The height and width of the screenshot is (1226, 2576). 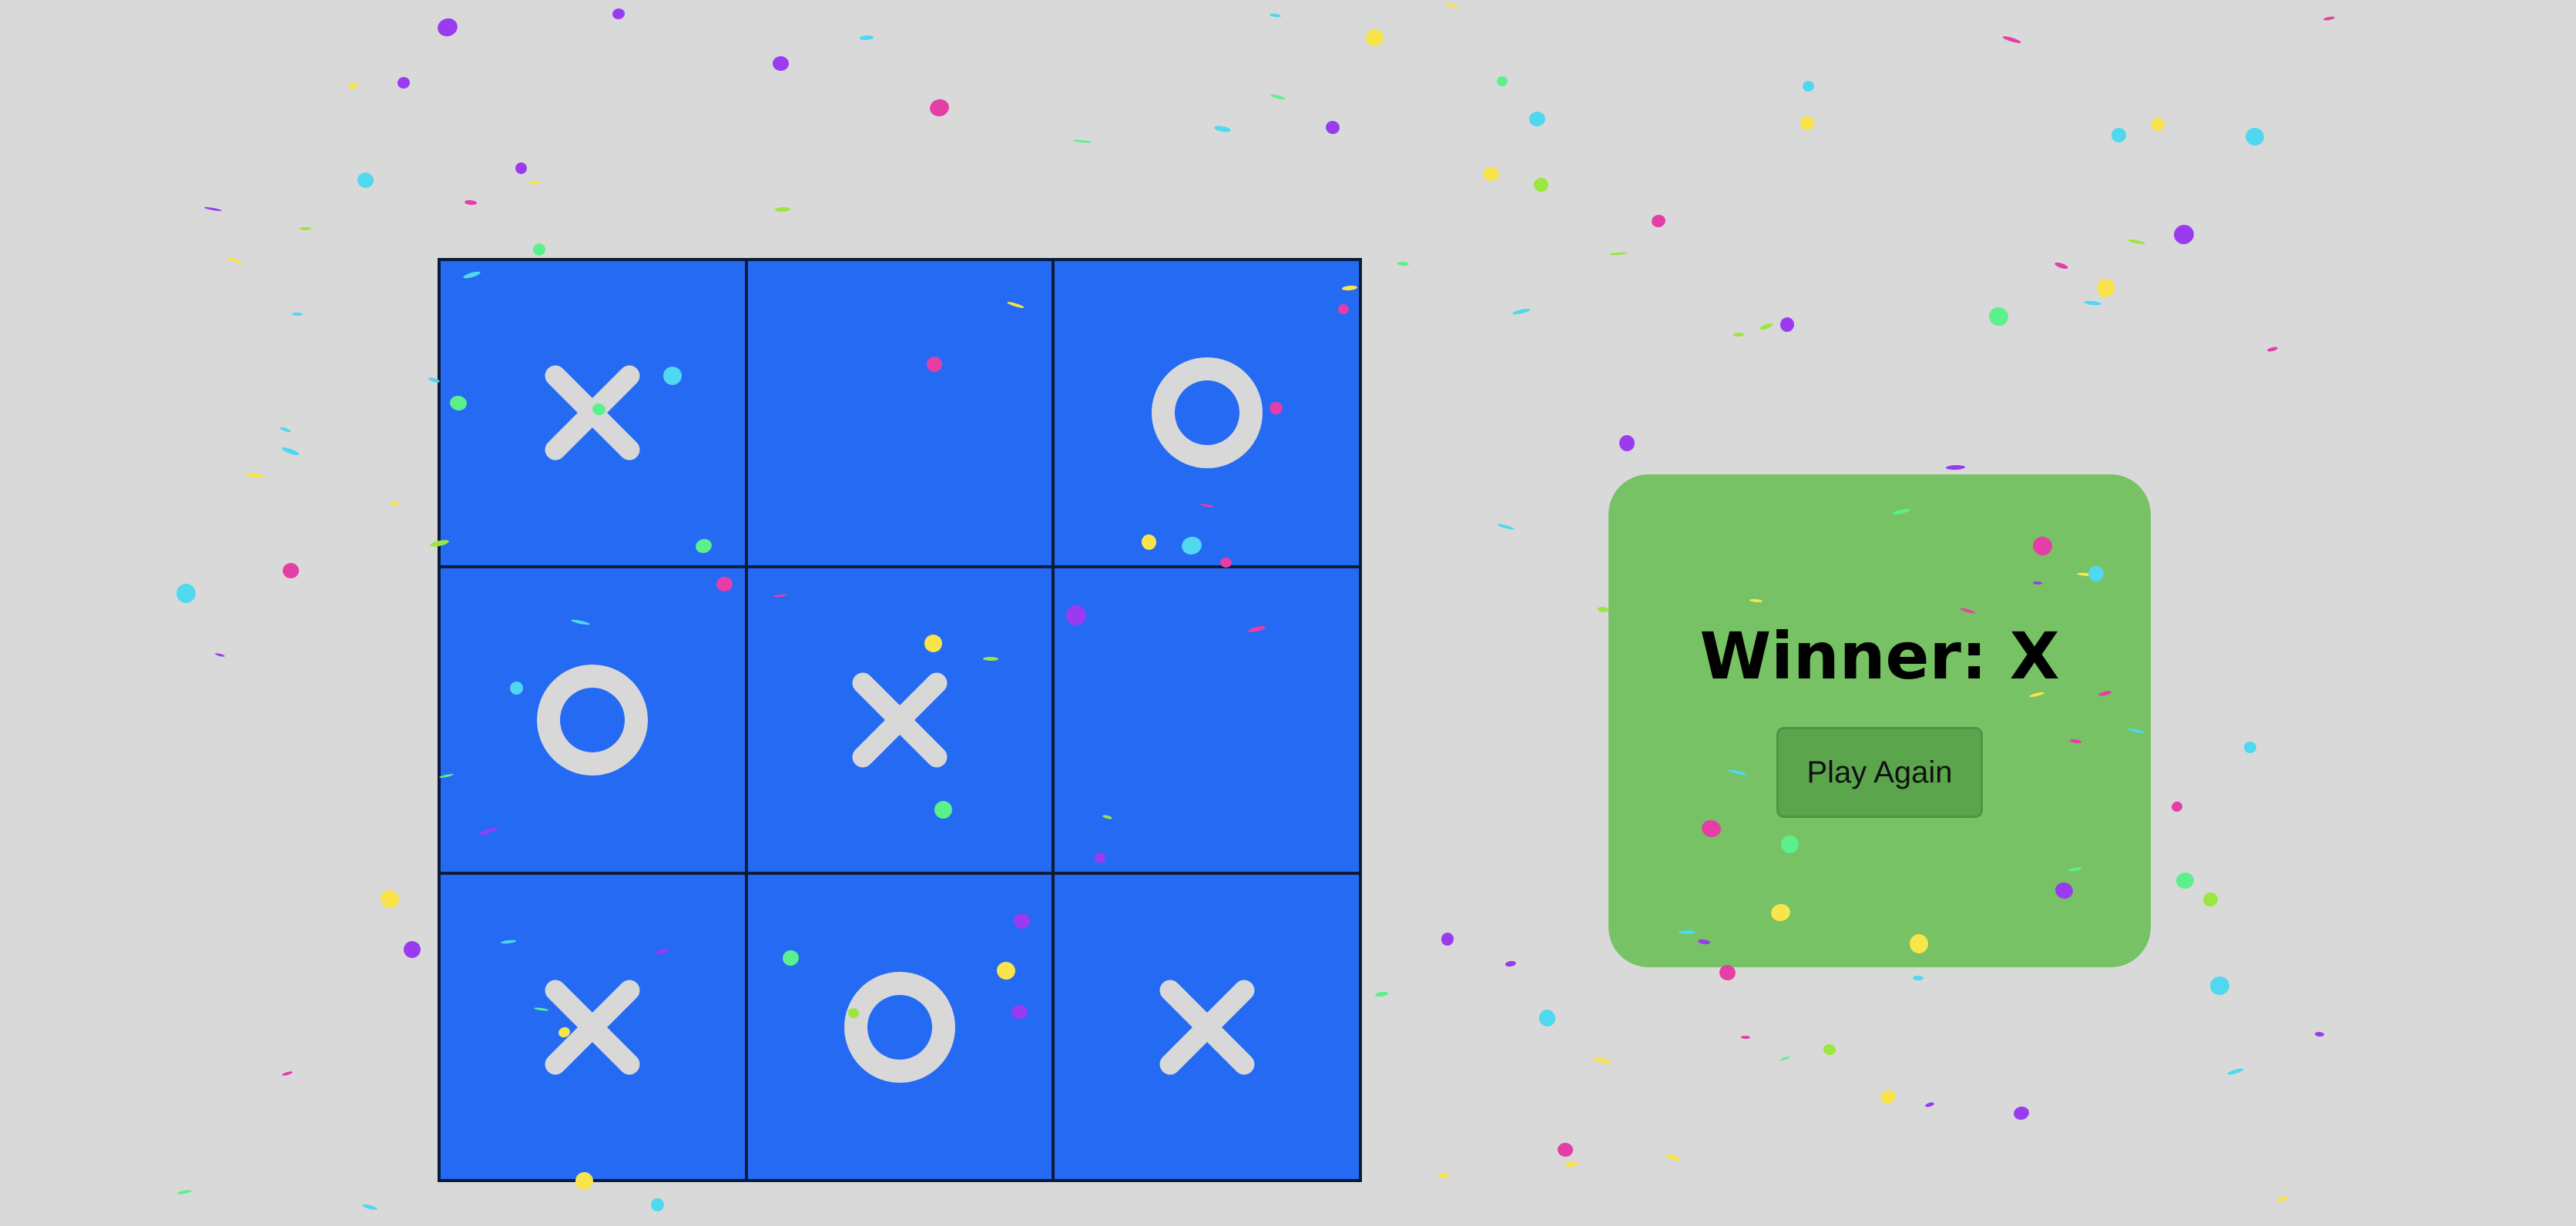 What do you see at coordinates (1879, 656) in the screenshot?
I see `winner-title: Winner: X` at bounding box center [1879, 656].